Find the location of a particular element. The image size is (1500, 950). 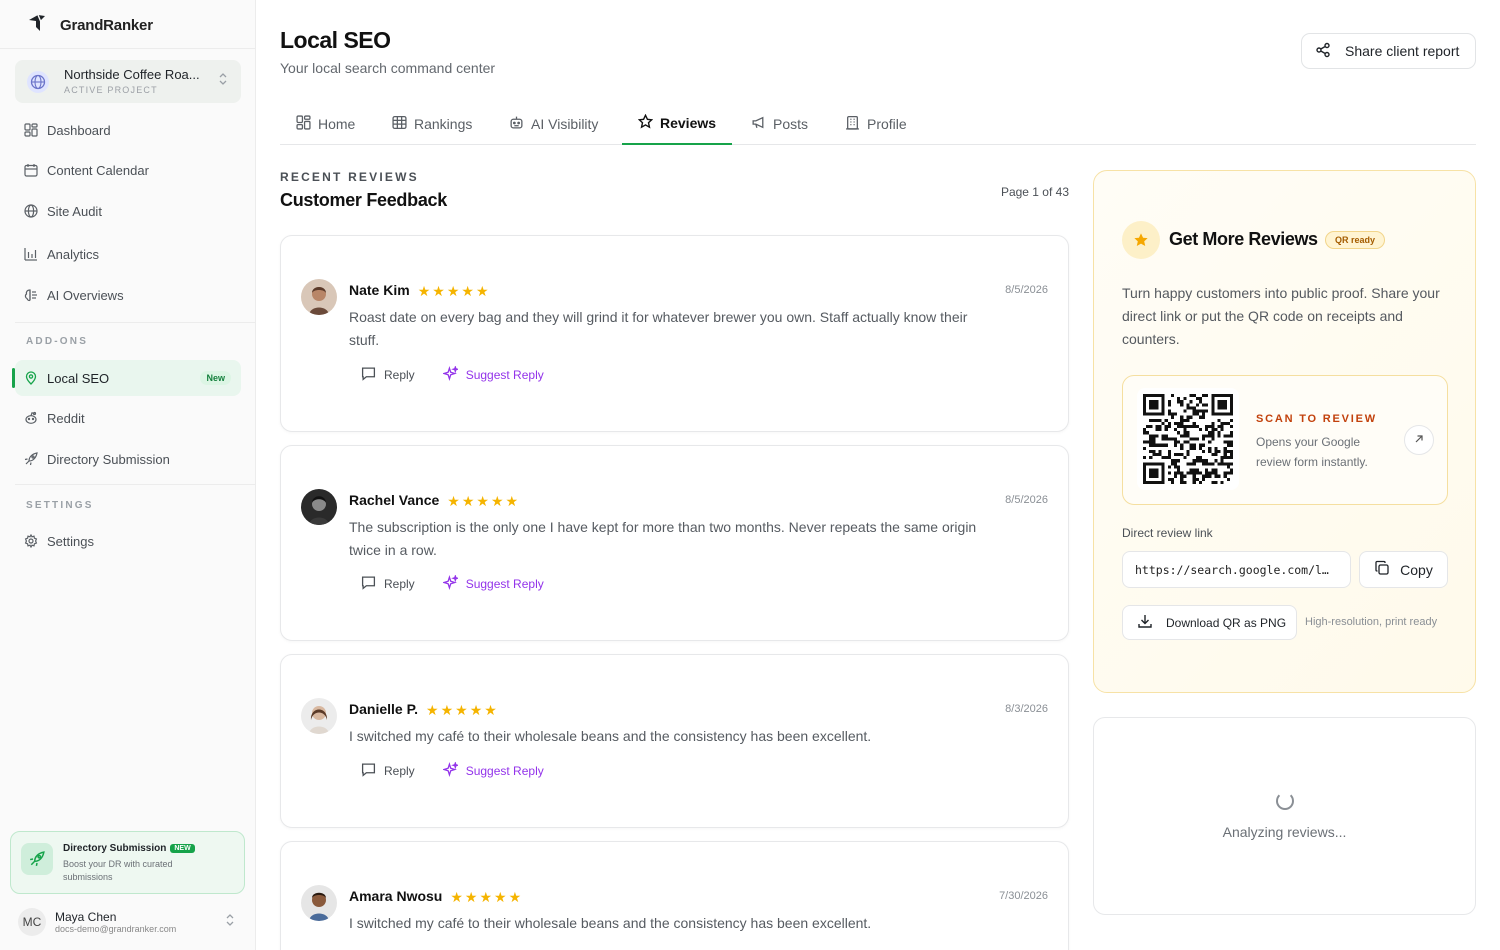

home-grid-icon is located at coordinates (303, 123).